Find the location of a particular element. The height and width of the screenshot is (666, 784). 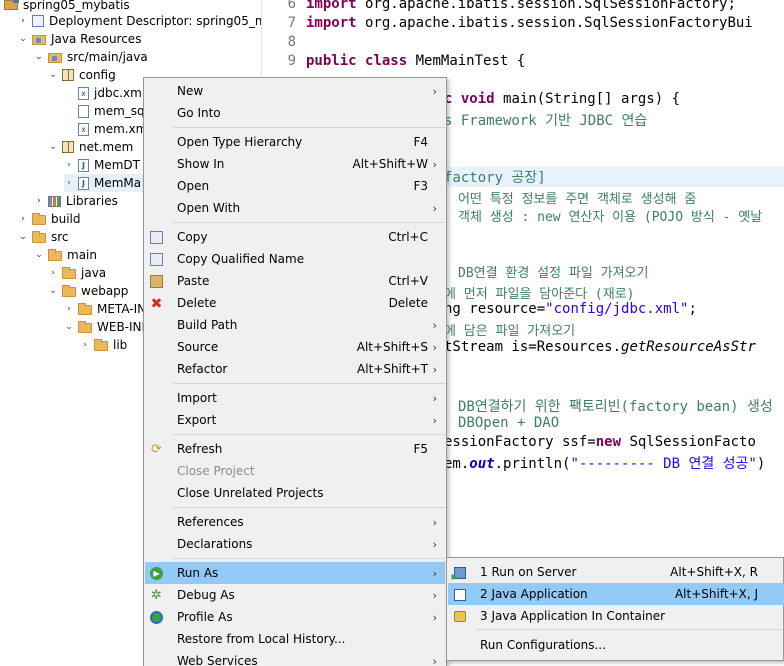

tree-file-mem-sql: mem_sq is located at coordinates (111, 111).